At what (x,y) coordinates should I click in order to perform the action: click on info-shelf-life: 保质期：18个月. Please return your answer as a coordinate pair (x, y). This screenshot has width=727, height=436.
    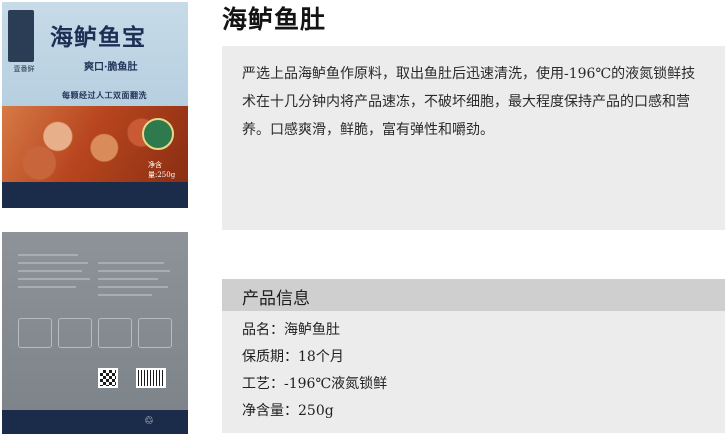
    Looking at the image, I should click on (293, 357).